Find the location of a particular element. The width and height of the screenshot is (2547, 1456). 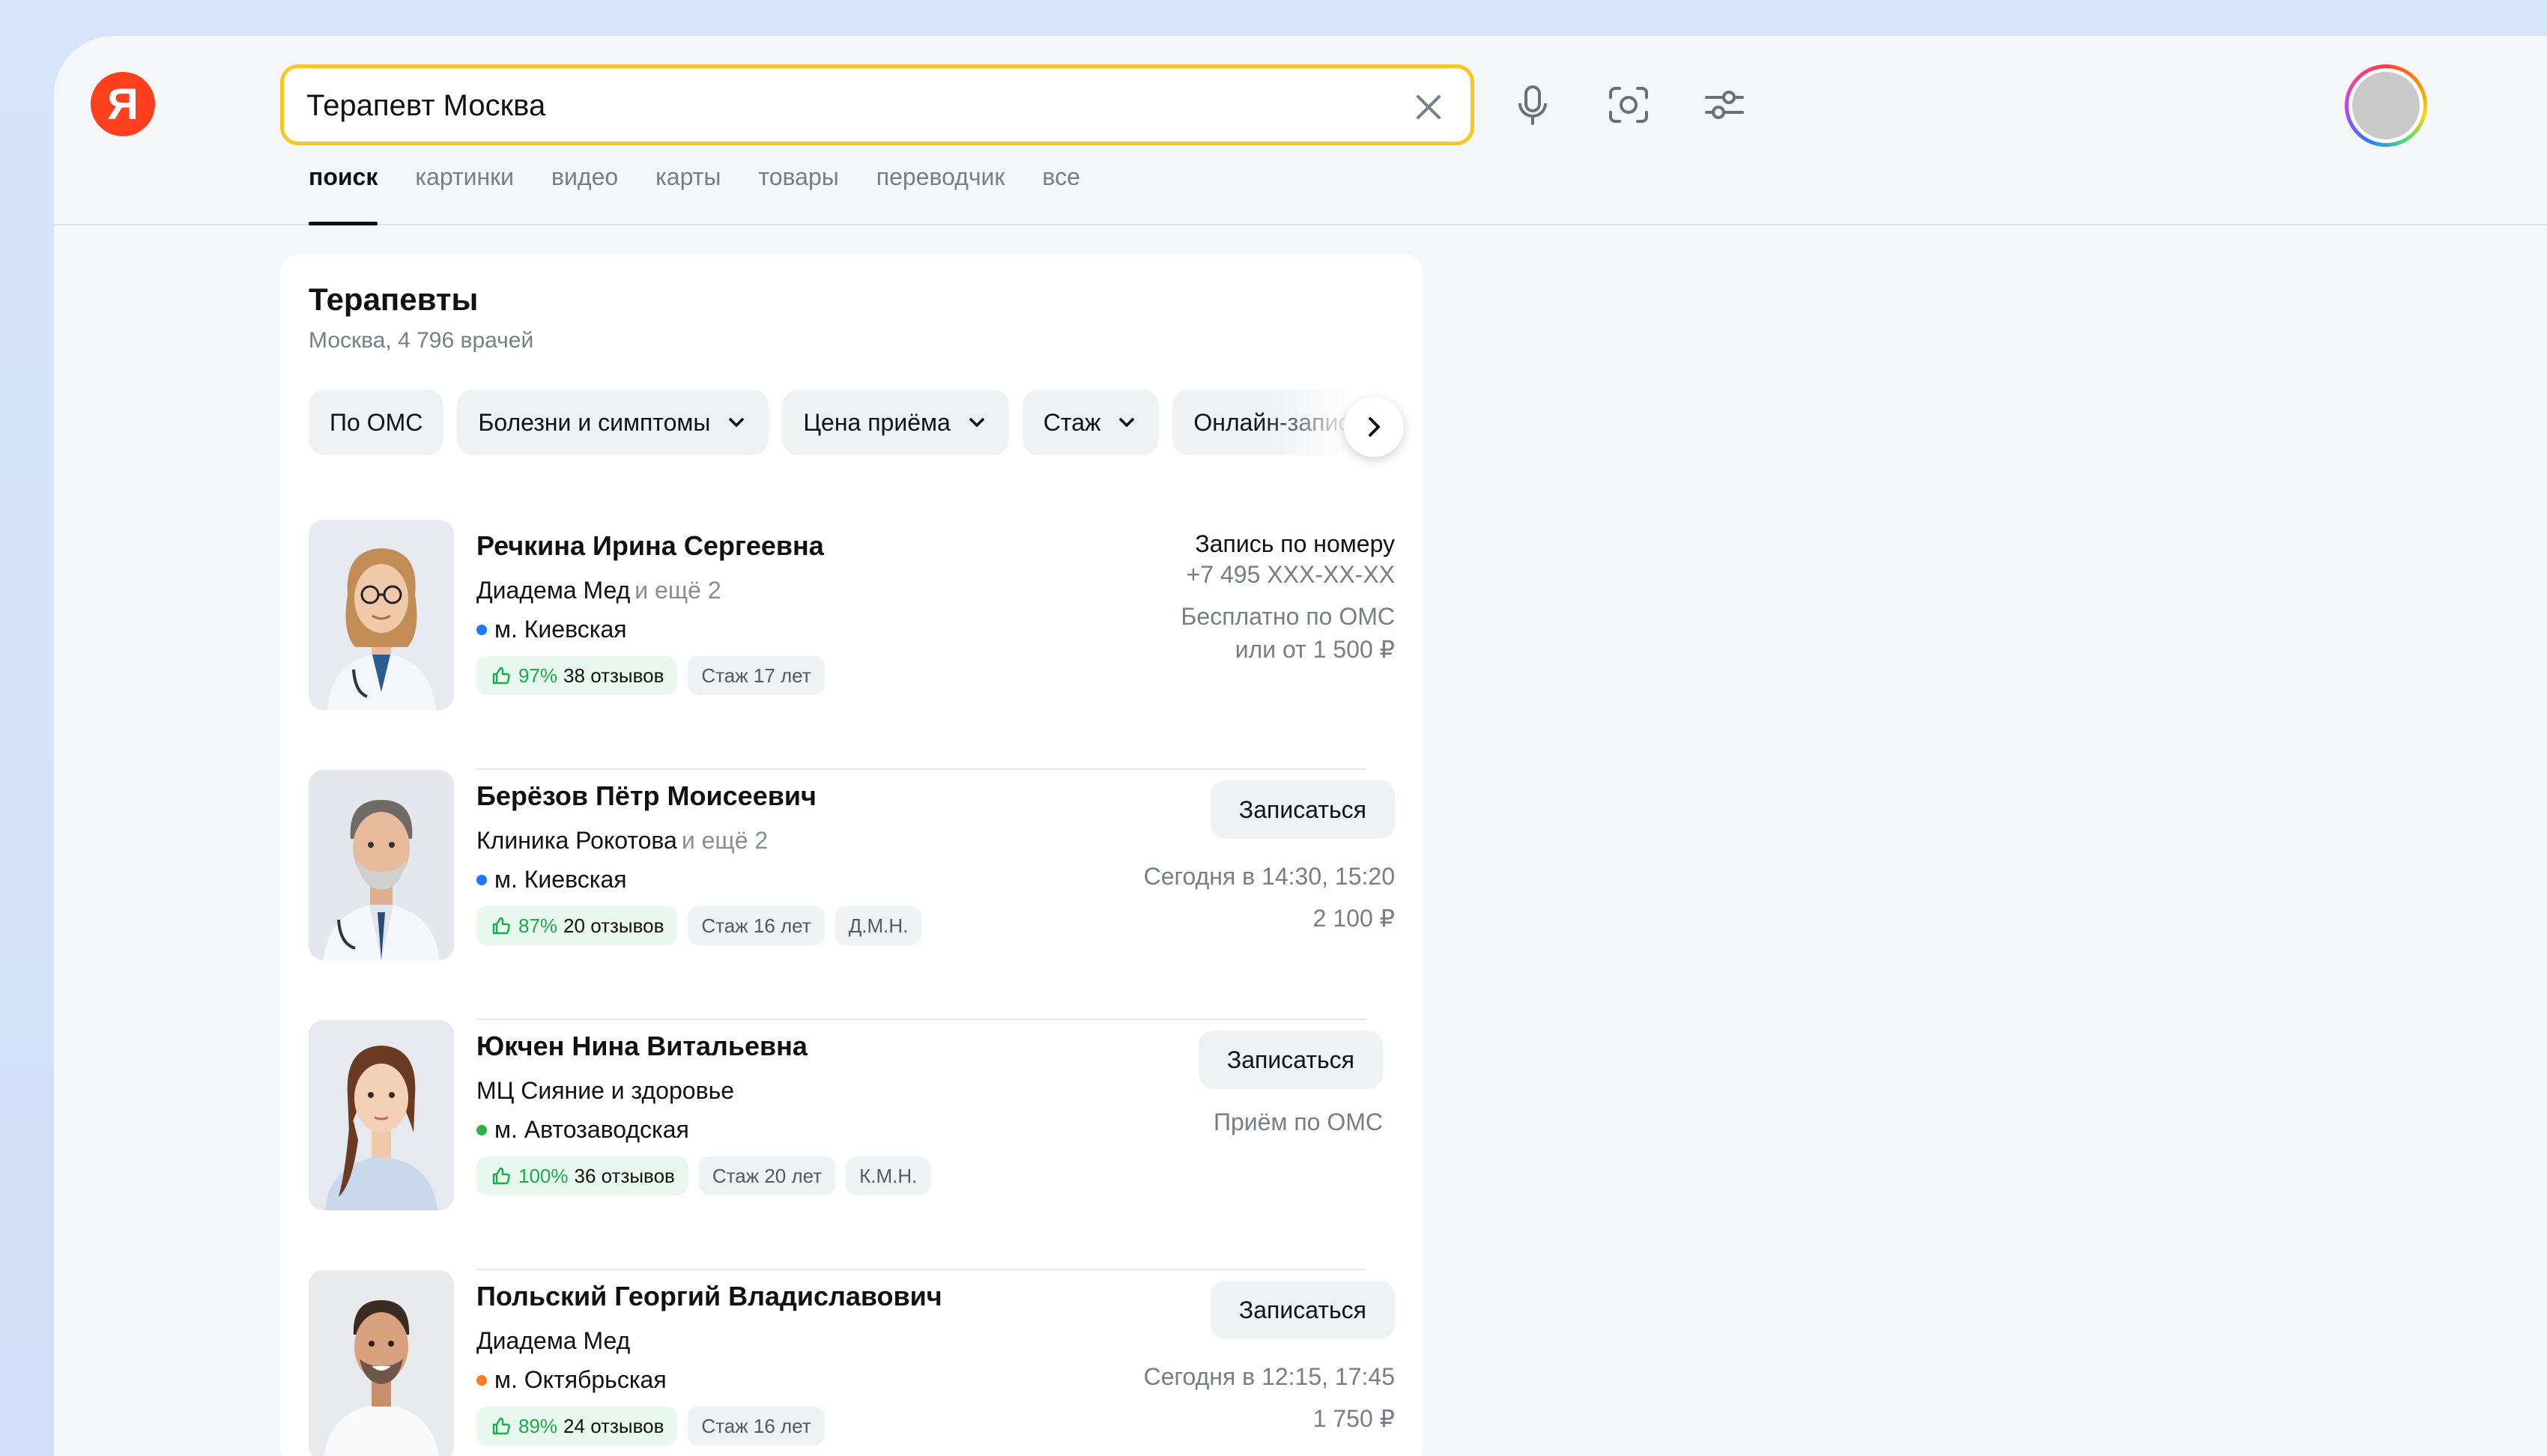

card-subtitle: Москва, 4 796 врачей is located at coordinates (421, 340).